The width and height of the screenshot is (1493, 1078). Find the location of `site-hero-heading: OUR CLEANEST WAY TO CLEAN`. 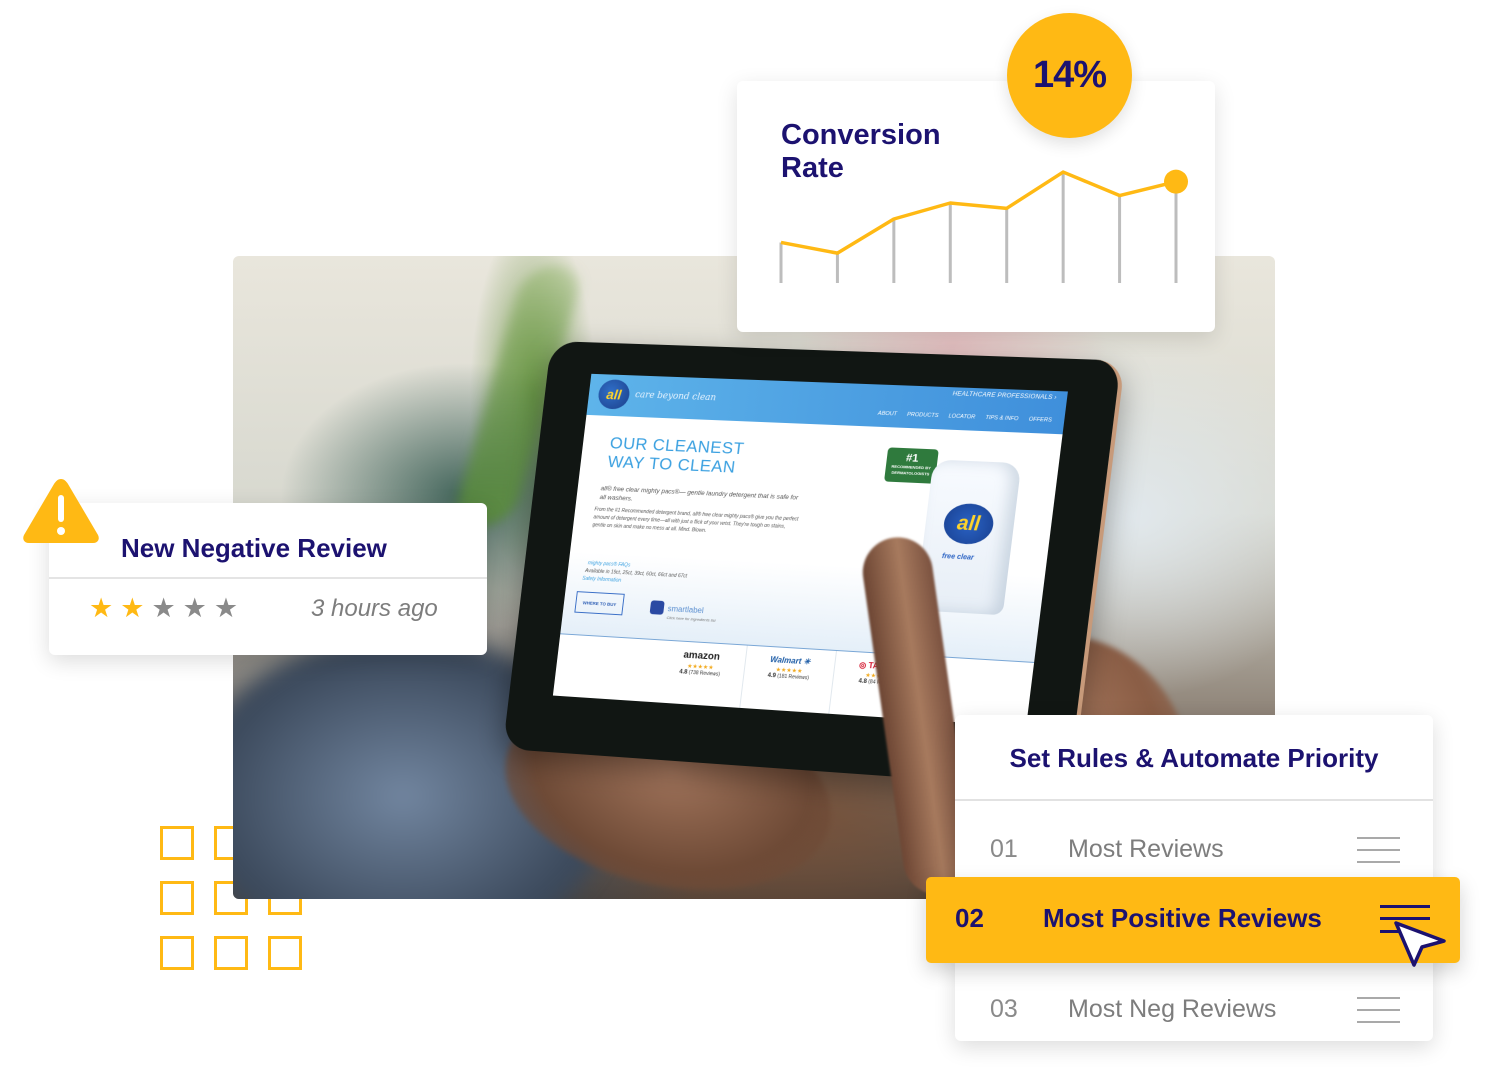

site-hero-heading: OUR CLEANEST WAY TO CLEAN is located at coordinates (676, 455).